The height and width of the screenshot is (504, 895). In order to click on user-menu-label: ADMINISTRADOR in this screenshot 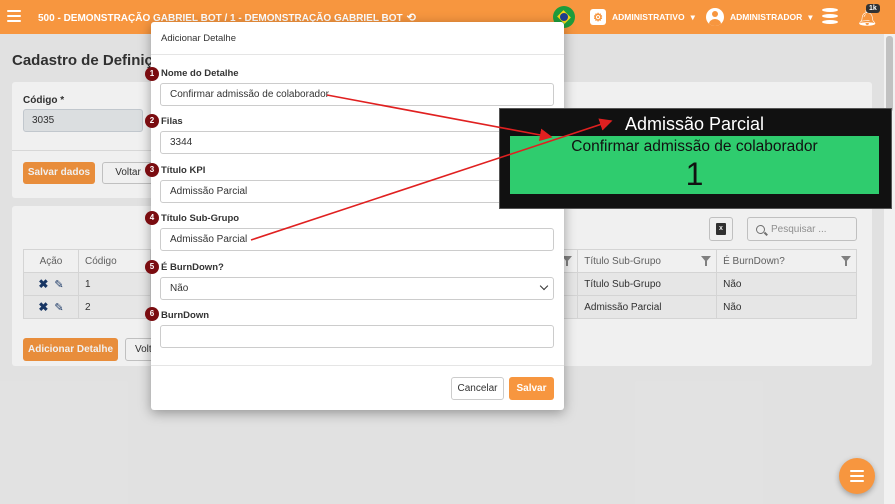, I will do `click(766, 17)`.